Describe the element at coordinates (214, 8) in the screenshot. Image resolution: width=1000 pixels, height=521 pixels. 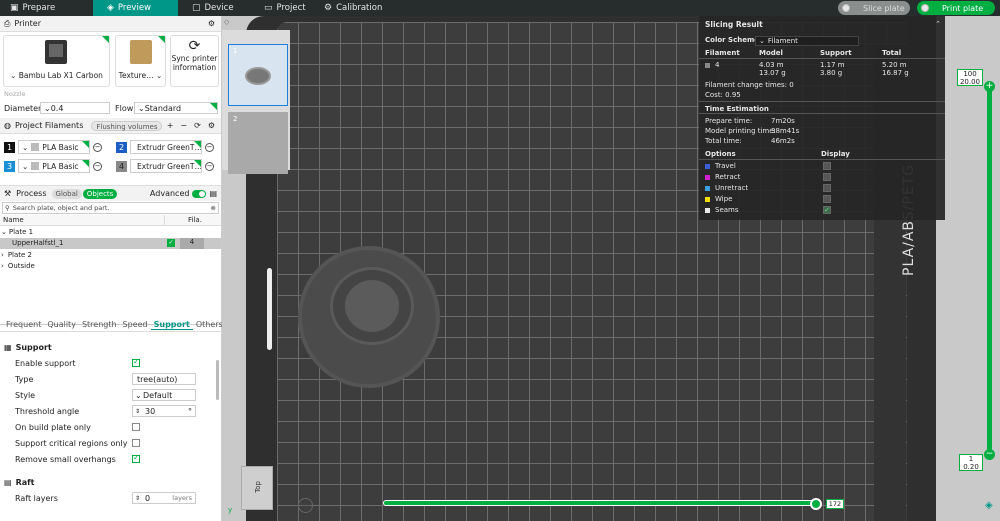
I see `tab-device: ▢ Device` at that location.